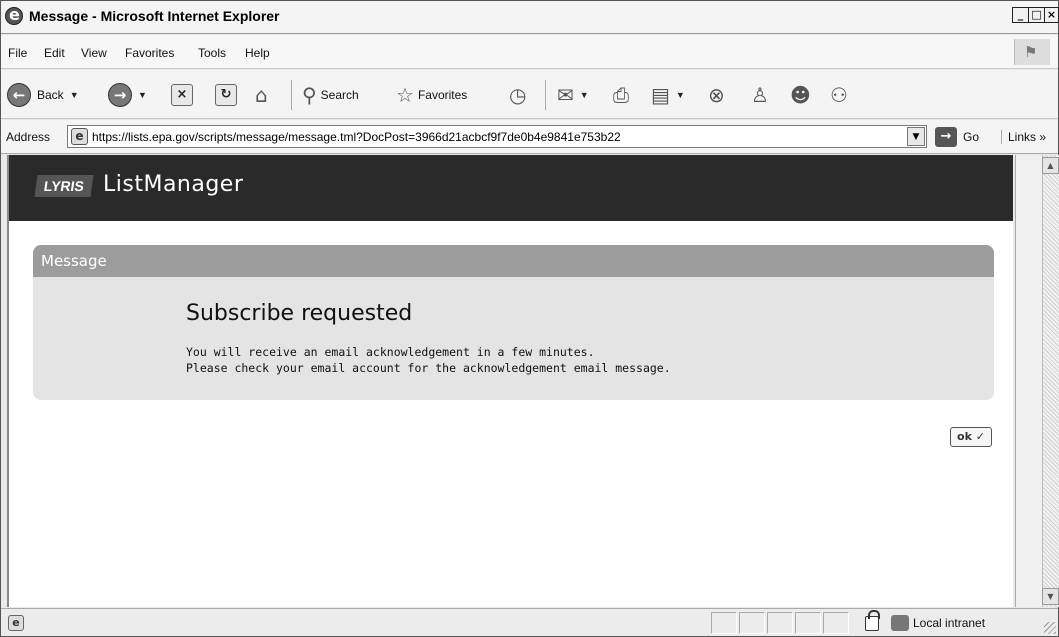  I want to click on go-label: Go, so click(971, 137).